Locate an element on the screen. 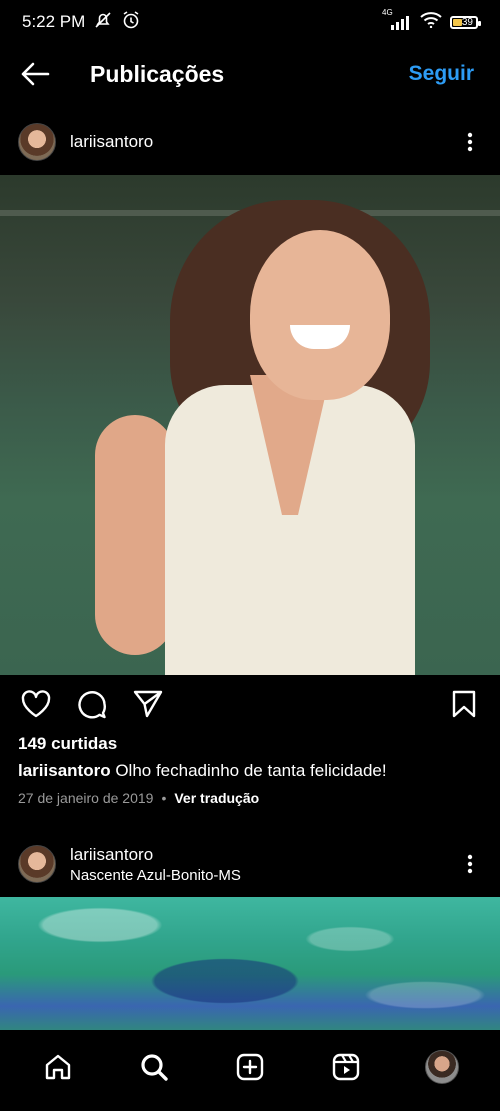 This screenshot has height=1111, width=500. follow-button: Seguir is located at coordinates (445, 74).